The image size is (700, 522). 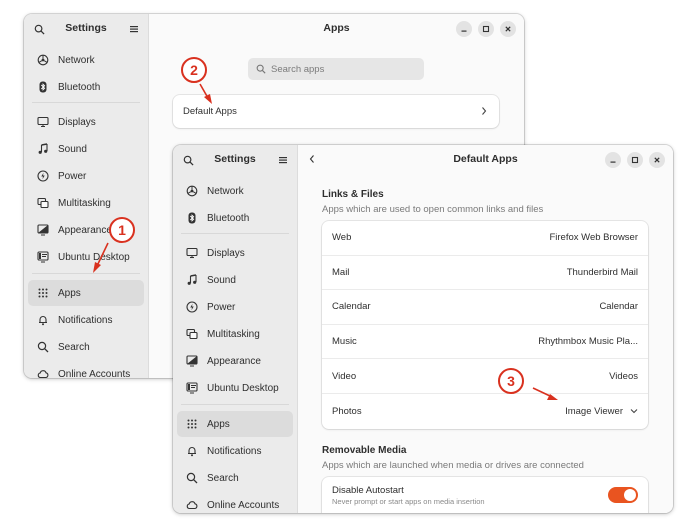 What do you see at coordinates (79, 87) in the screenshot?
I see `sidebar-item-label: Bluetooth` at bounding box center [79, 87].